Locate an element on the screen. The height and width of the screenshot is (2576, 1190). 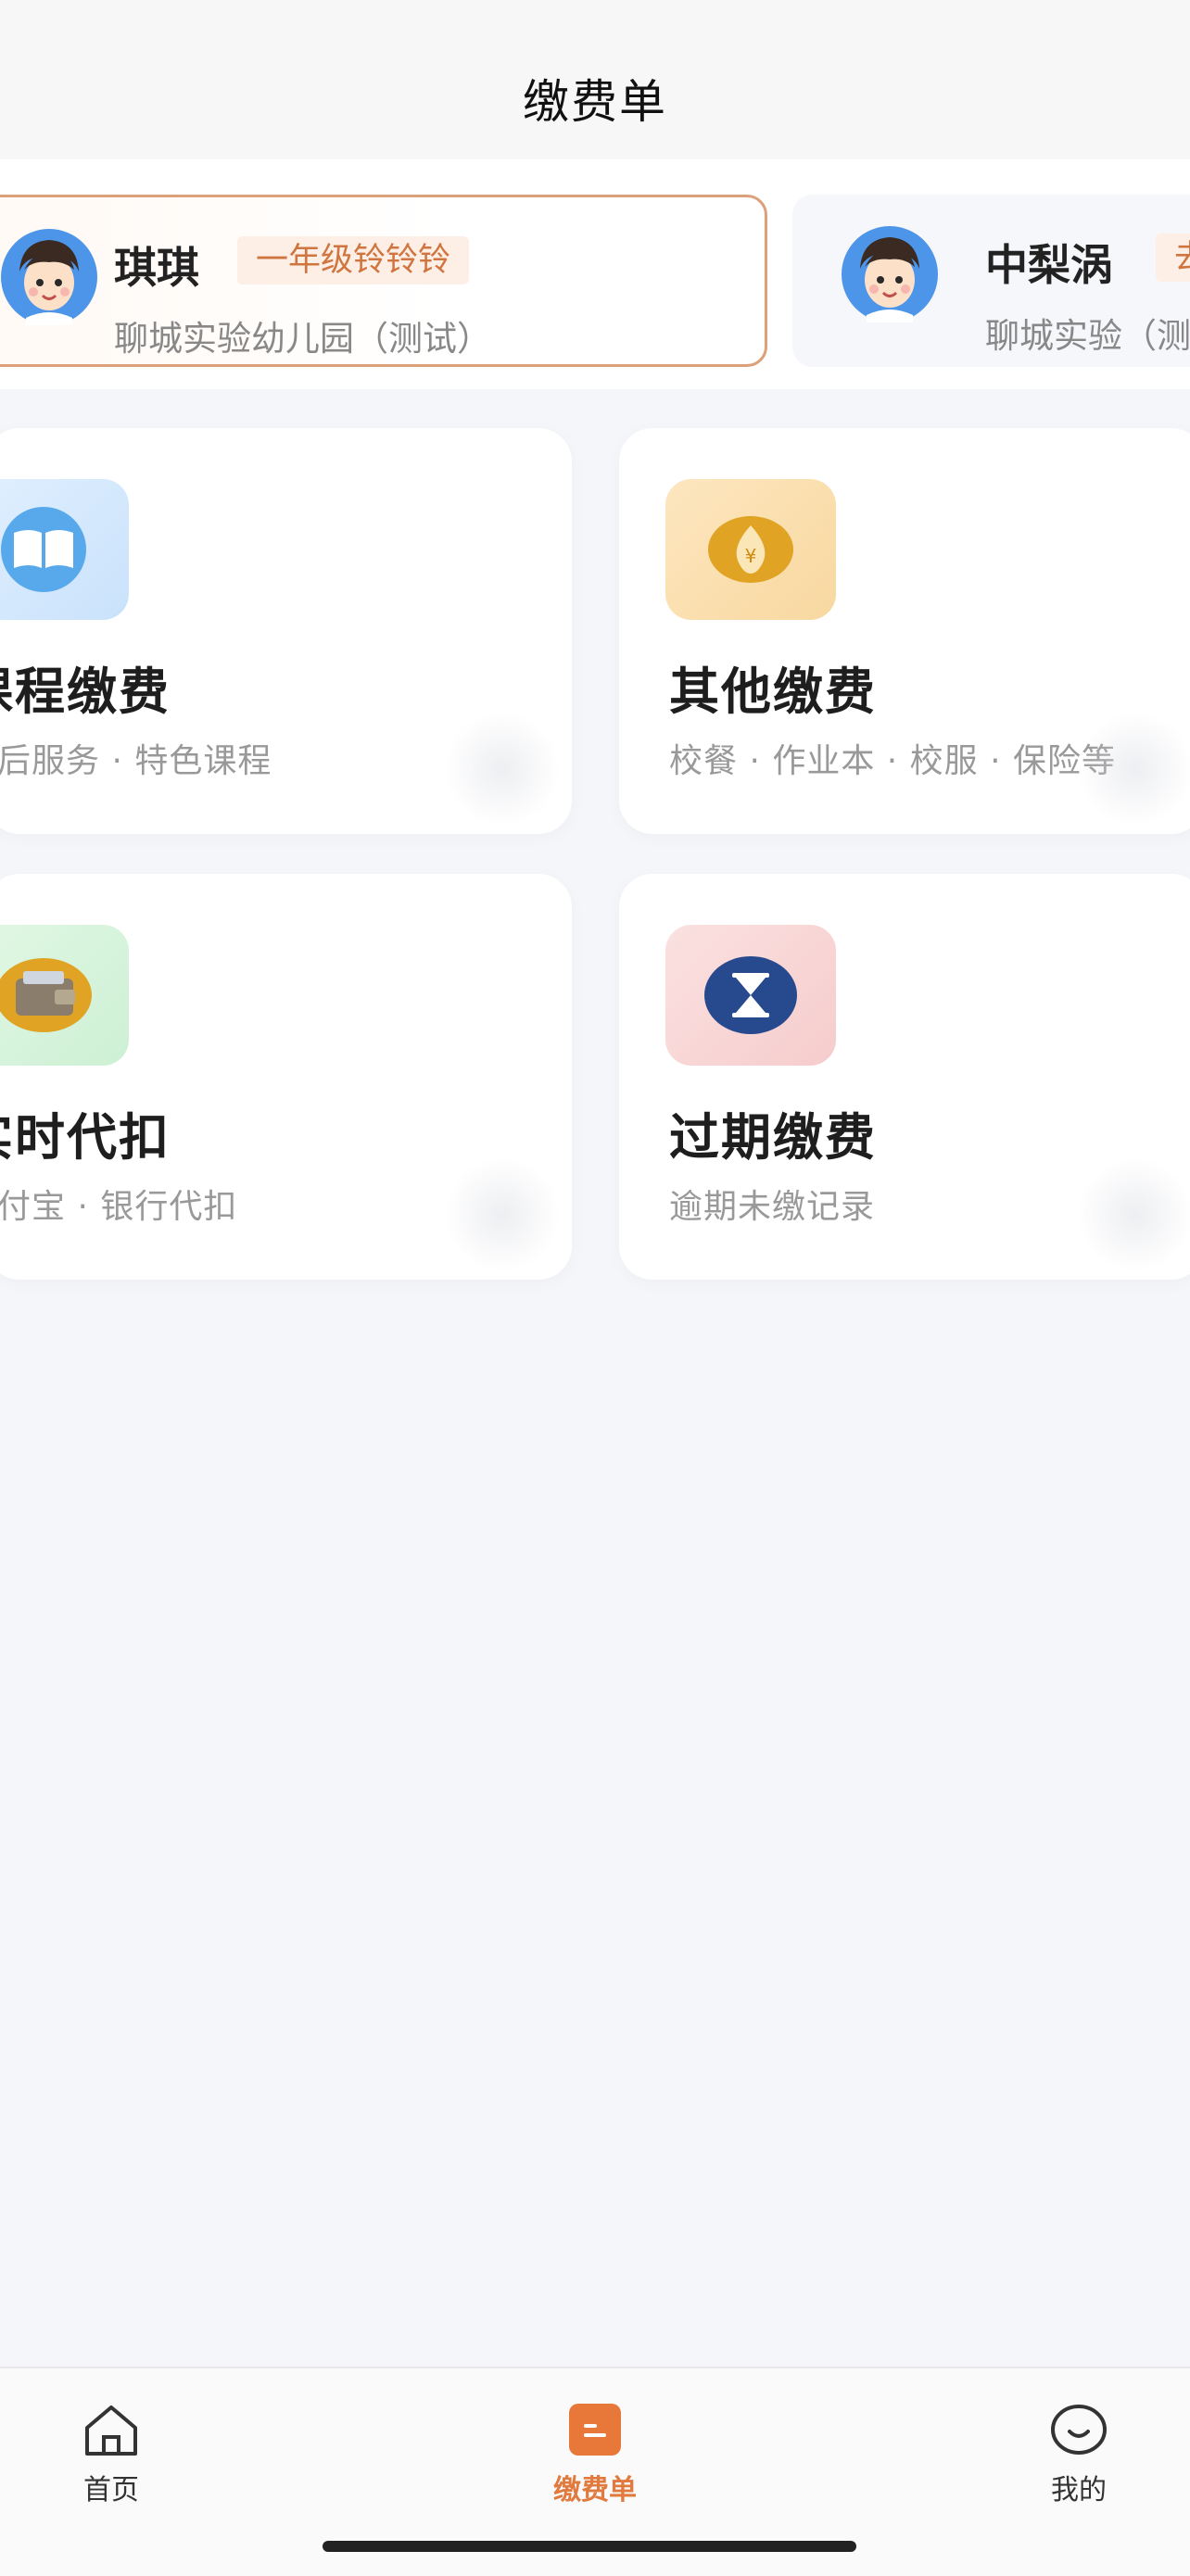
student-selector: 琪琪 一年级铃铃铃 聊城实验幼儿园（测试） 中梨涡 去 聊城实验（测 is located at coordinates (595, 274).